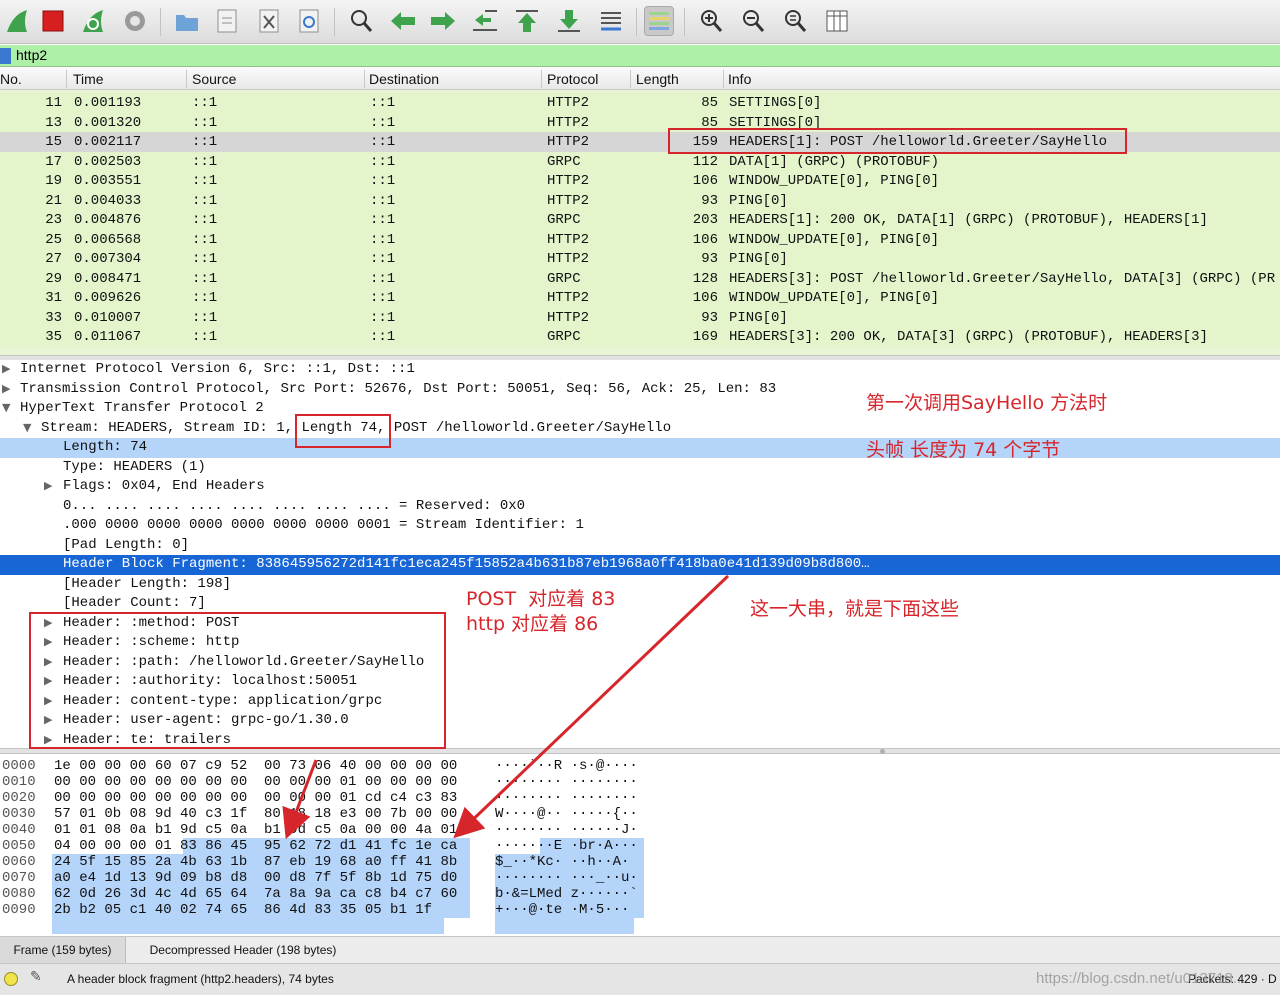  I want to click on annotation-arrows, so click(506, 707).